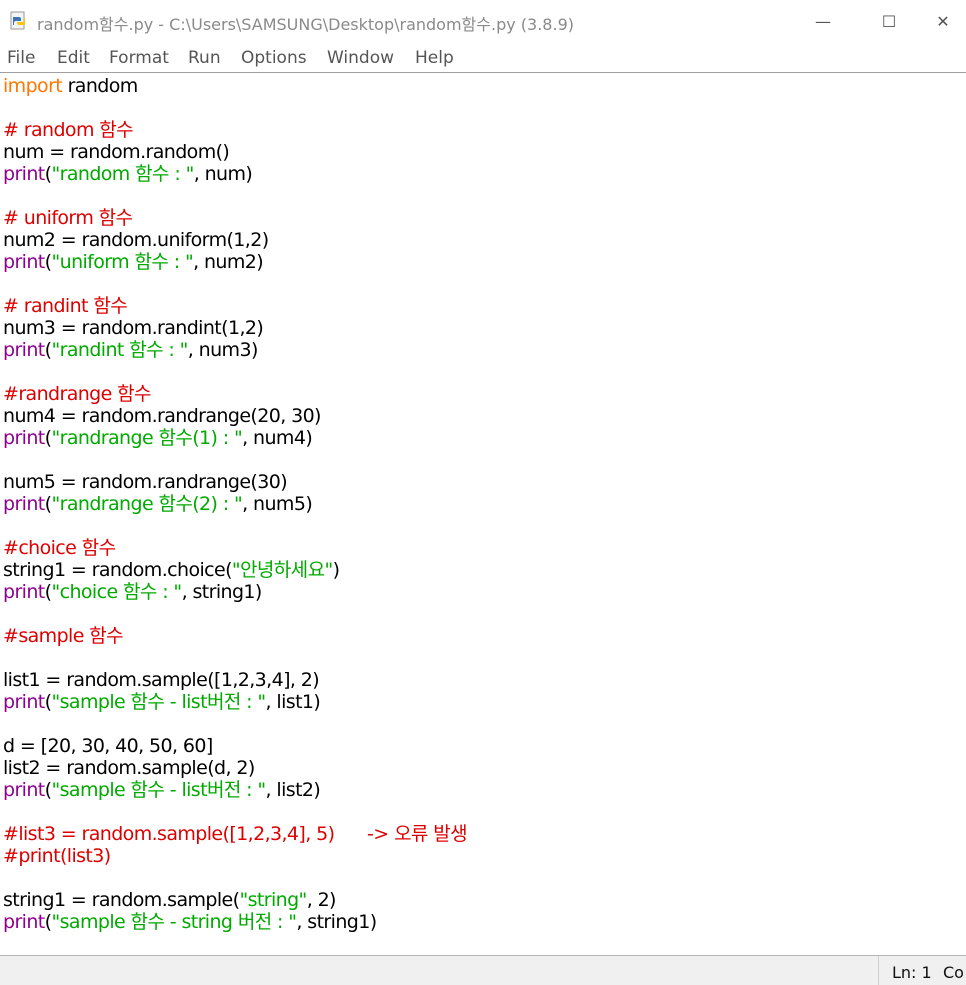 This screenshot has height=985, width=966. I want to click on code-line: print("uniform 함수 : ", num2), so click(133, 262).